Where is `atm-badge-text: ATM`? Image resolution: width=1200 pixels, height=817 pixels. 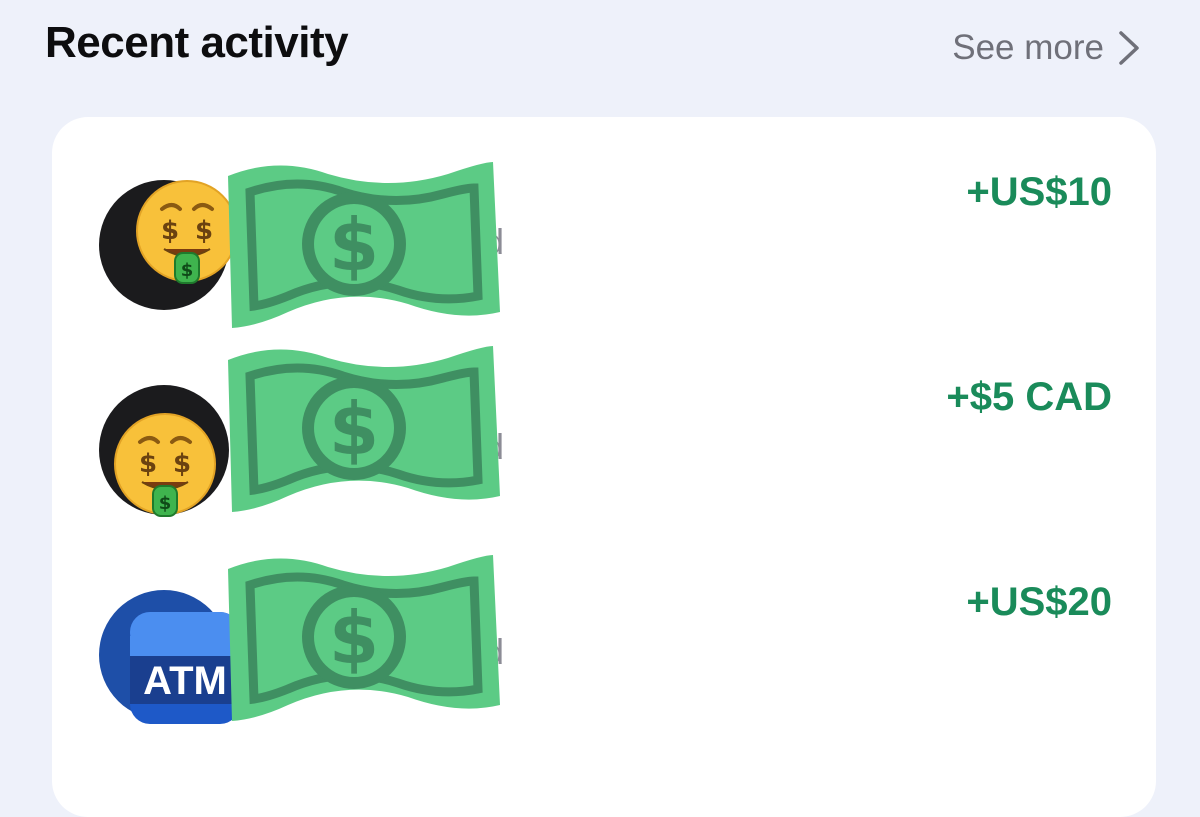
atm-badge-text: ATM is located at coordinates (185, 681).